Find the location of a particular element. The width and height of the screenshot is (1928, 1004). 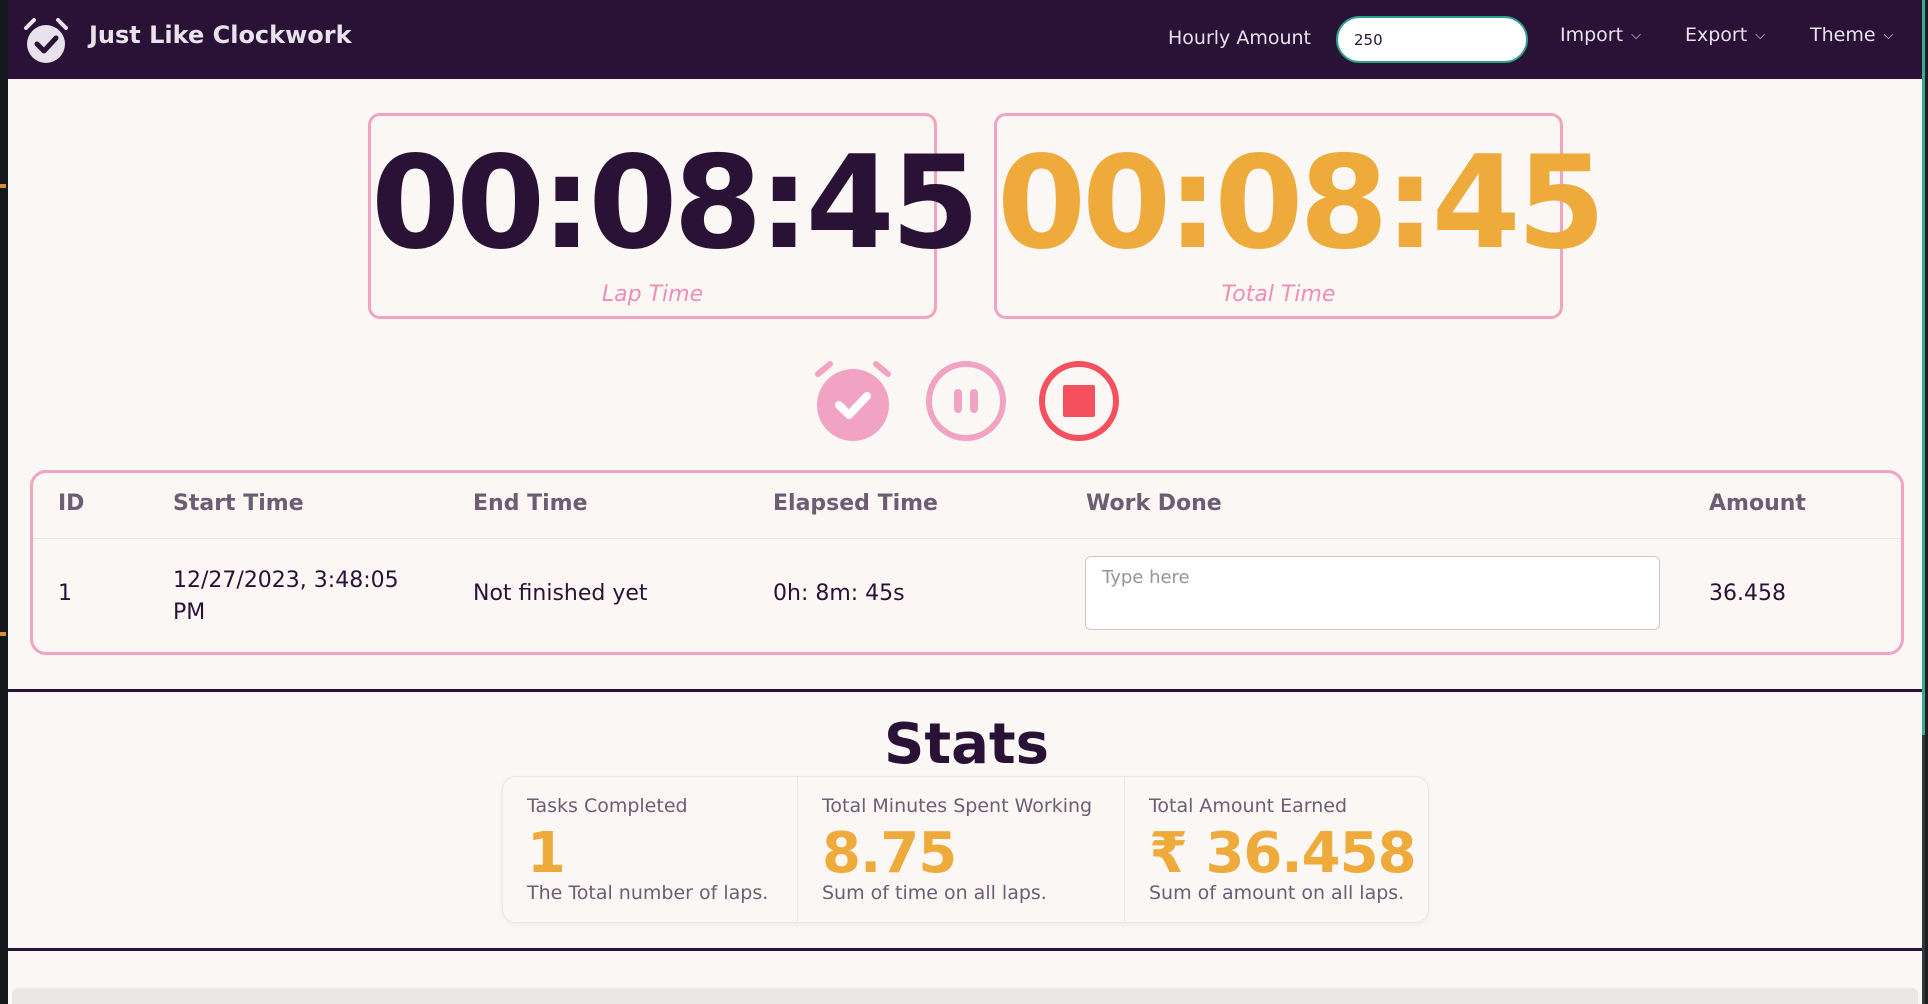

stat-description: Sum of amount on all laps. is located at coordinates (1277, 893).